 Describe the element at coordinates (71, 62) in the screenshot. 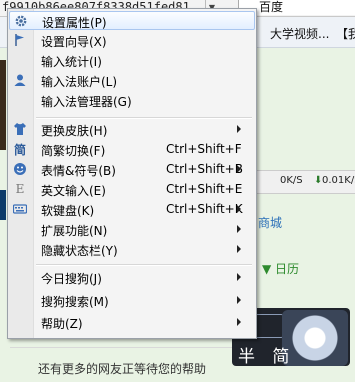

I see `menu-item-label: 输入统计(I)` at that location.